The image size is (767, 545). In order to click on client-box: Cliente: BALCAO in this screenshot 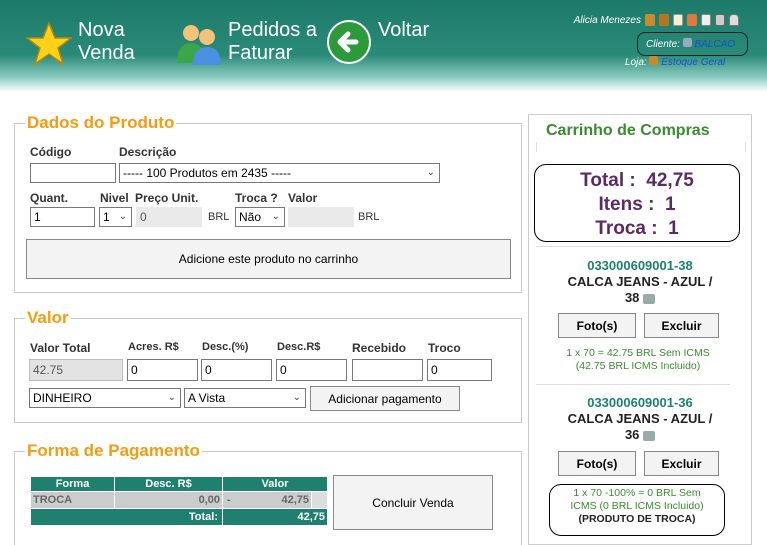, I will do `click(692, 44)`.